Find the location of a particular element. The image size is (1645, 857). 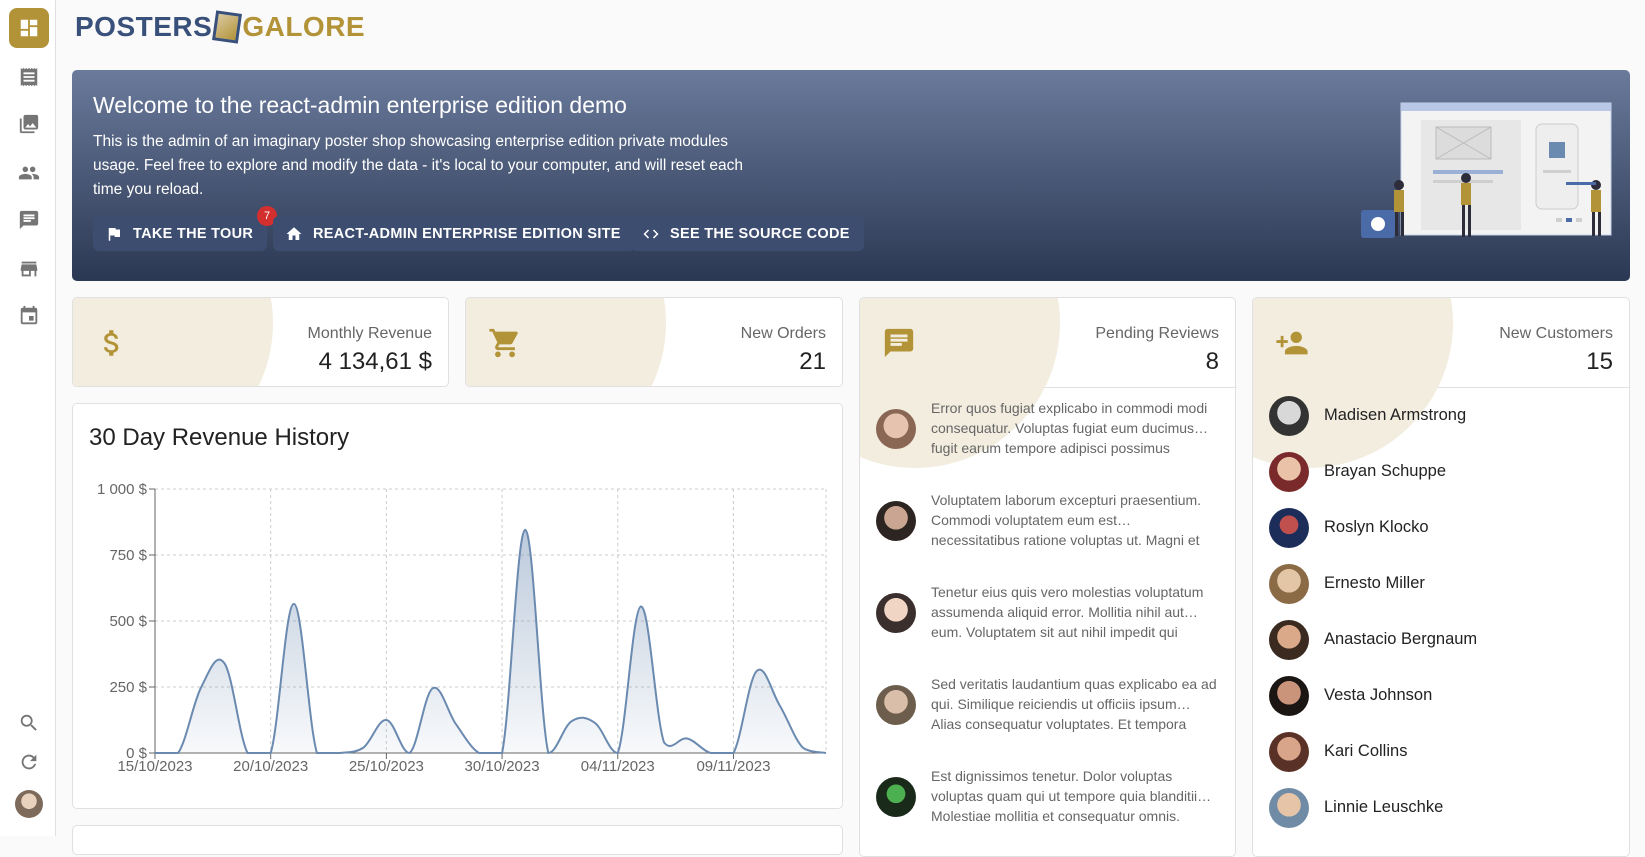

home-icon is located at coordinates (294, 234).